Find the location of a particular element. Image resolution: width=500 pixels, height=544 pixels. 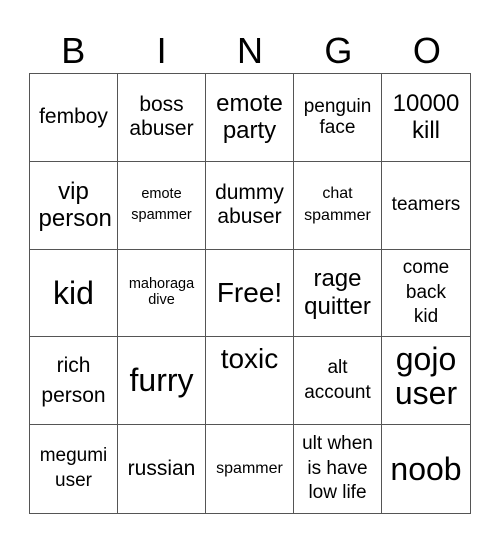

bingo-cell: alt account is located at coordinates (338, 381).